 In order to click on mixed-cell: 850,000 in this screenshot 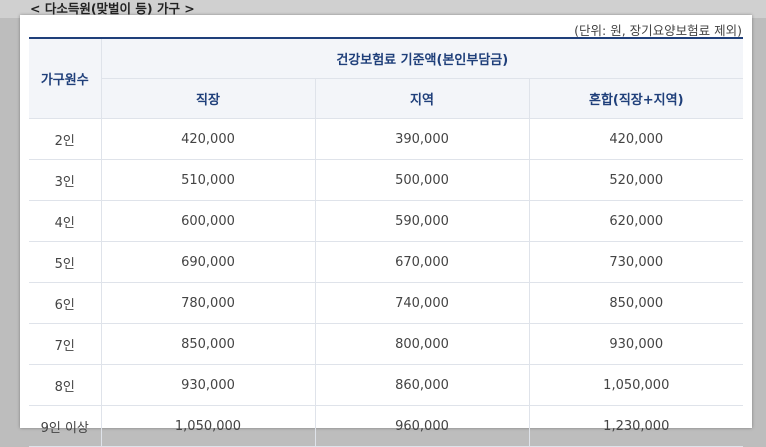, I will do `click(636, 303)`.